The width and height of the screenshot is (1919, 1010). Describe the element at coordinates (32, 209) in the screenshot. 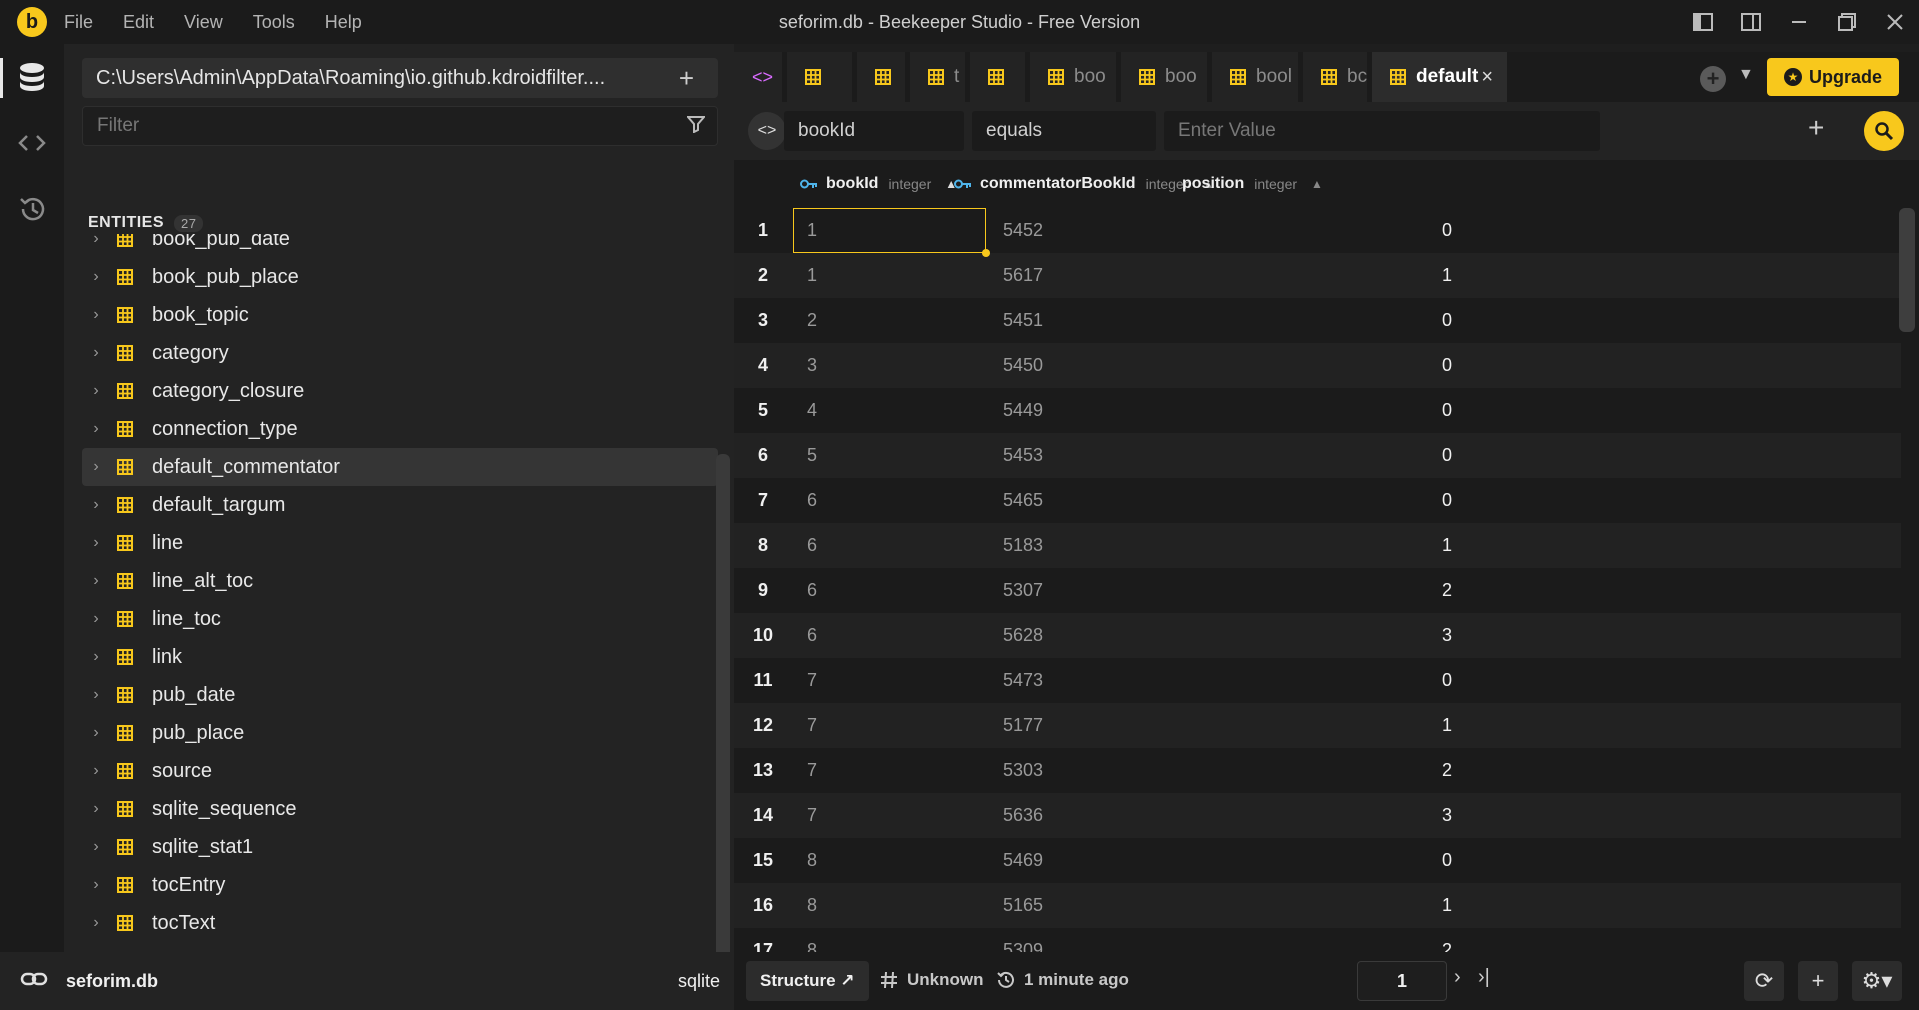

I see `history-icon` at that location.